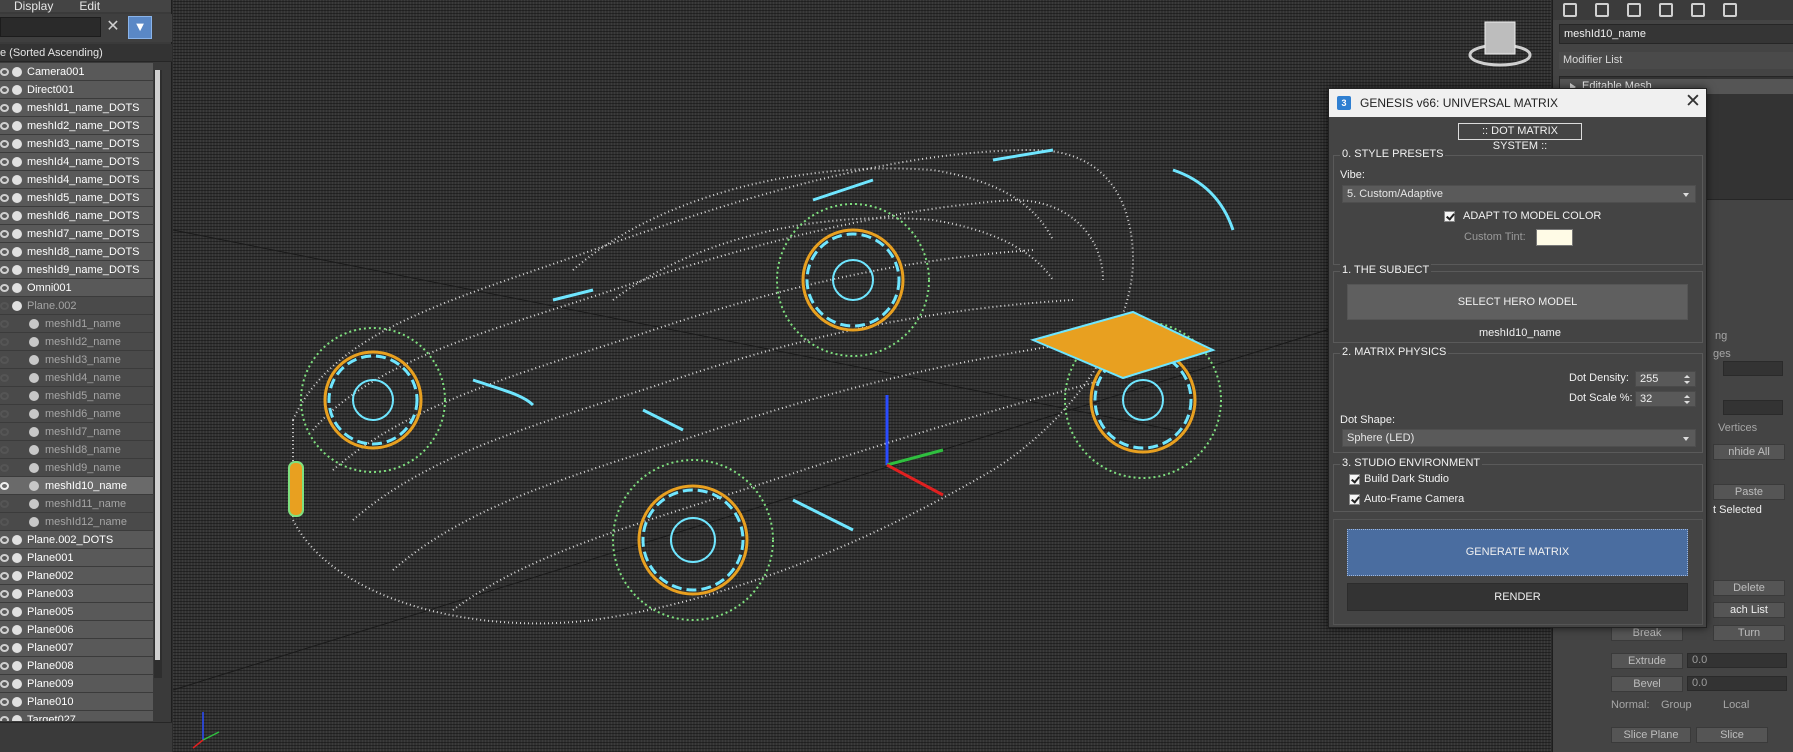 The image size is (1793, 752). I want to click on utilities-tab-icon, so click(1730, 10).